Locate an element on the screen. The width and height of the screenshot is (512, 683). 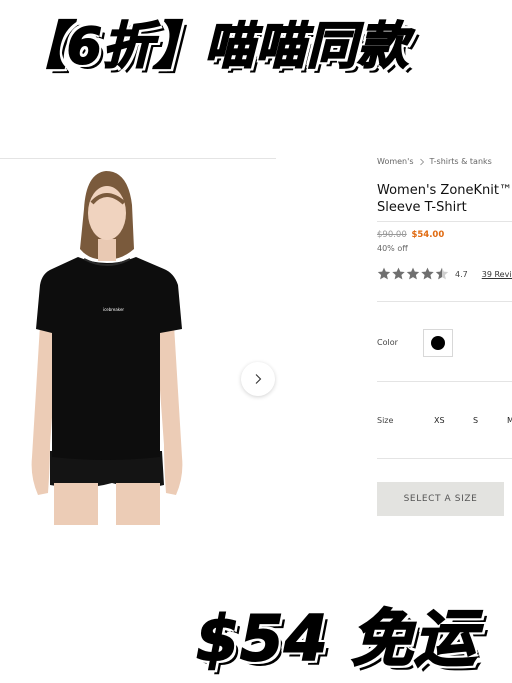
reviews-link: 39 Revie is located at coordinates (497, 274).